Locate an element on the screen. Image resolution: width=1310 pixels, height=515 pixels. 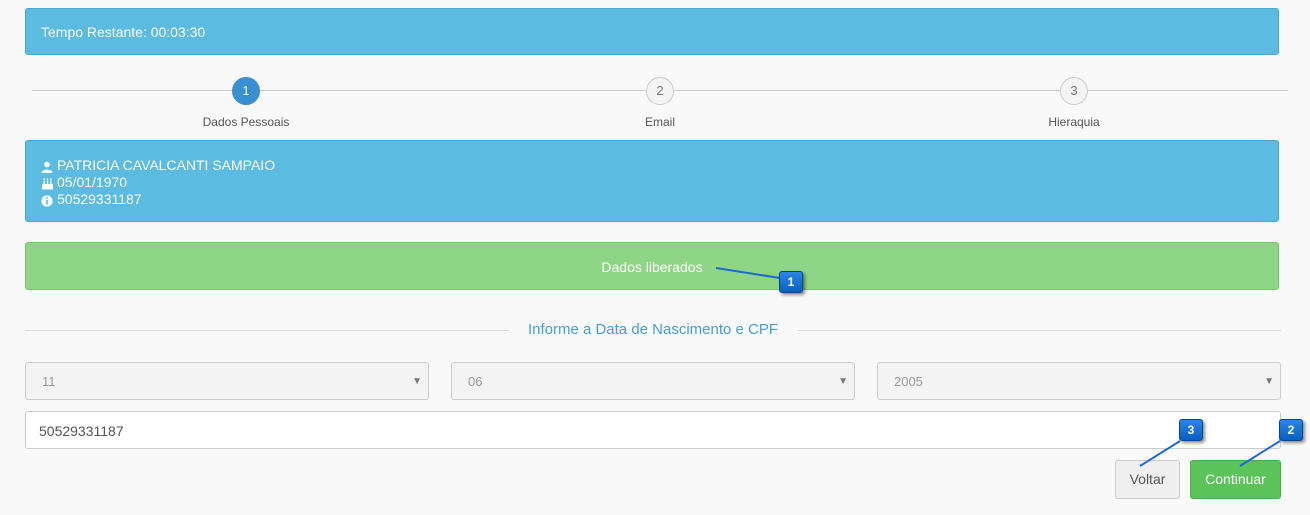
status-text: Dados liberados is located at coordinates (652, 267).